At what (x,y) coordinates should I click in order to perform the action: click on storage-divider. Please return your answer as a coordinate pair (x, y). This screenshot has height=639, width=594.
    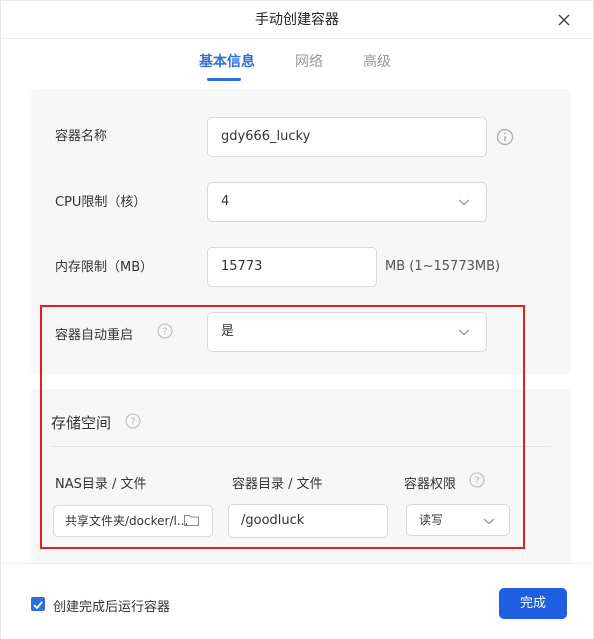
    Looking at the image, I should click on (301, 446).